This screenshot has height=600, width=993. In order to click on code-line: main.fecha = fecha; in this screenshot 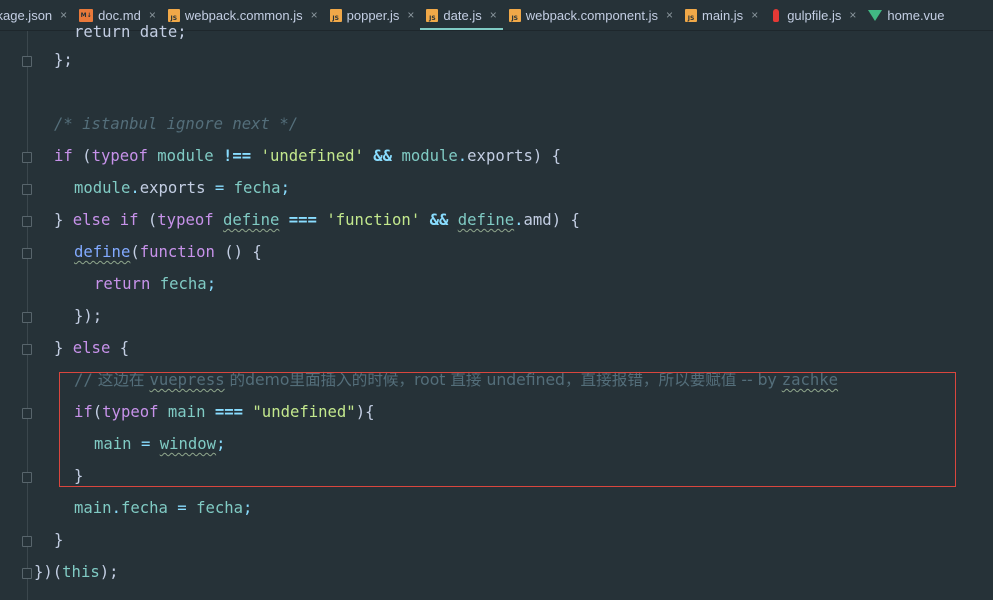, I will do `click(163, 508)`.